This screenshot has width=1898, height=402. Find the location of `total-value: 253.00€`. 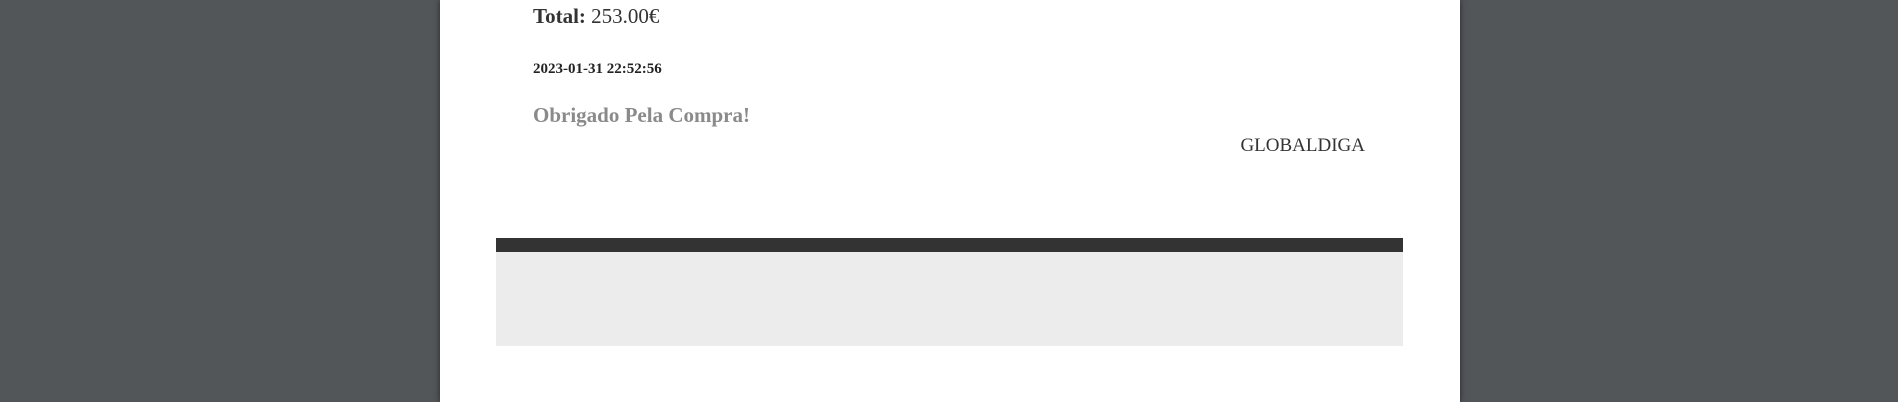

total-value: 253.00€ is located at coordinates (625, 16).